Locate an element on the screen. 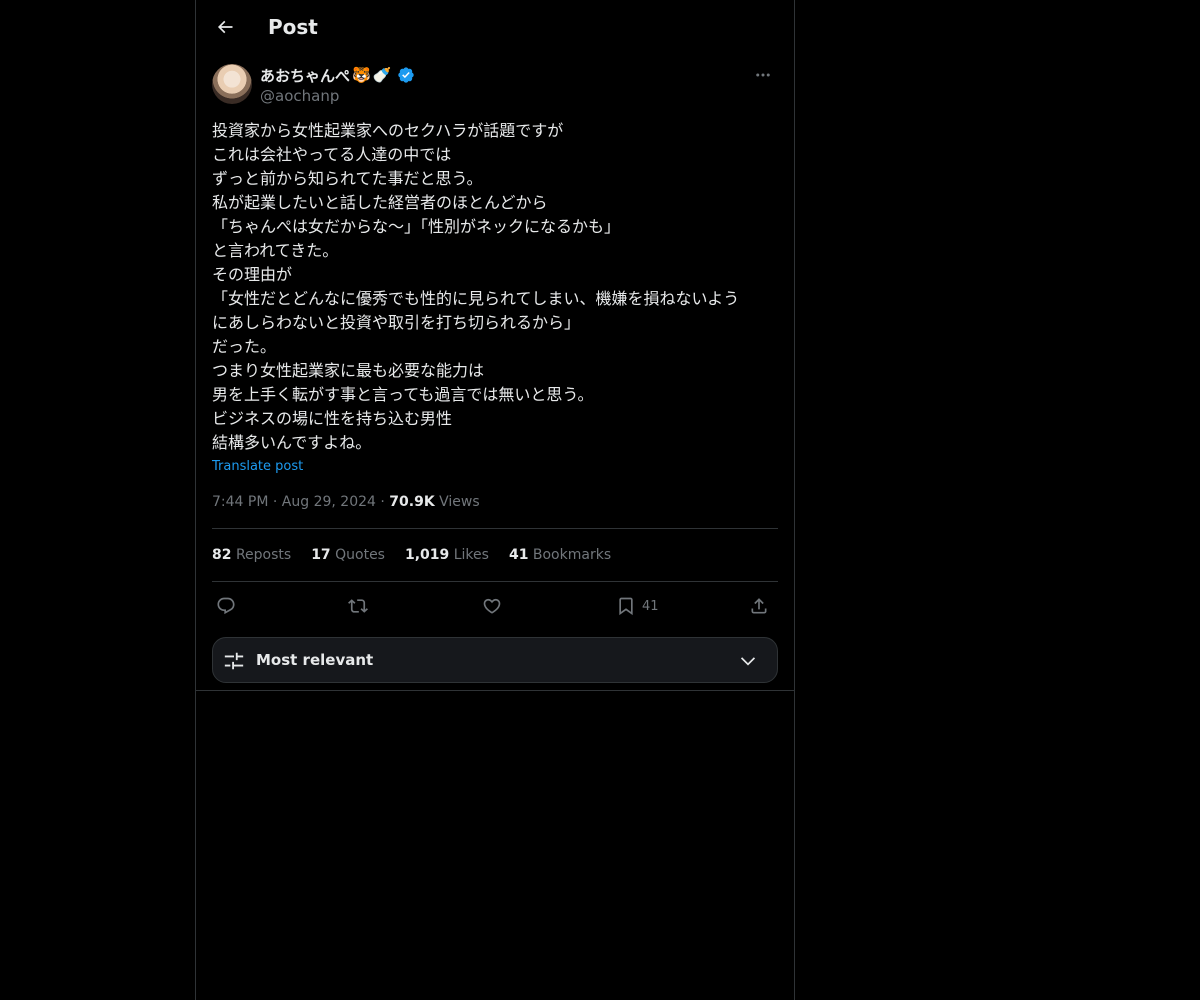 The width and height of the screenshot is (1200, 1000). like-button is located at coordinates (492, 606).